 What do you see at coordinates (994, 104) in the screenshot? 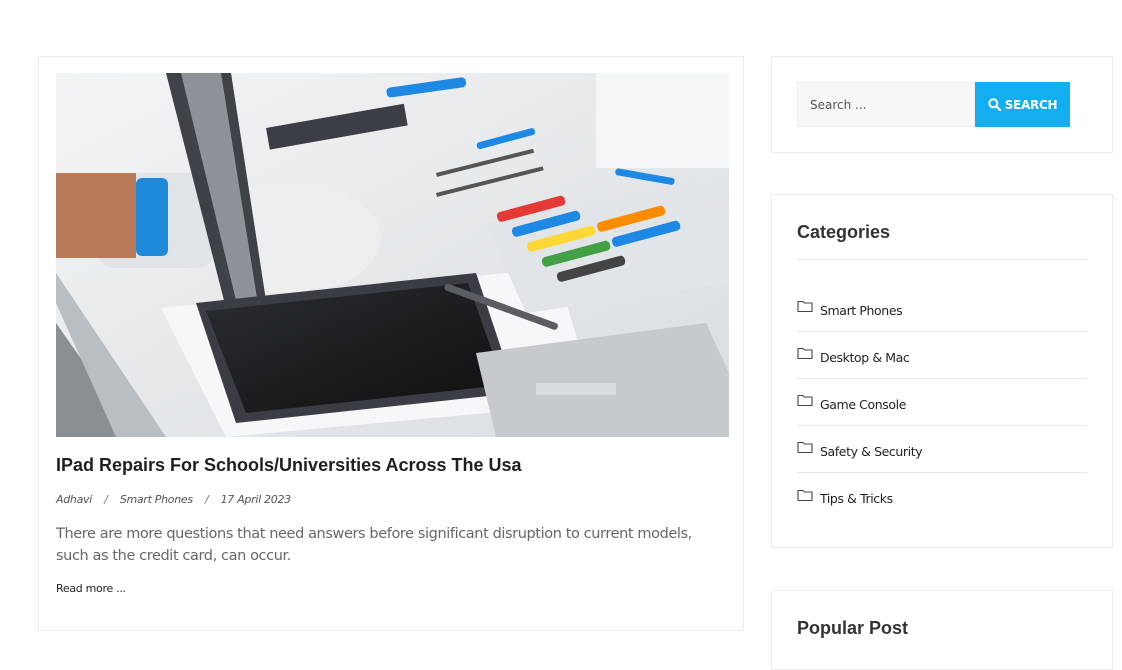
I see `search-icon` at bounding box center [994, 104].